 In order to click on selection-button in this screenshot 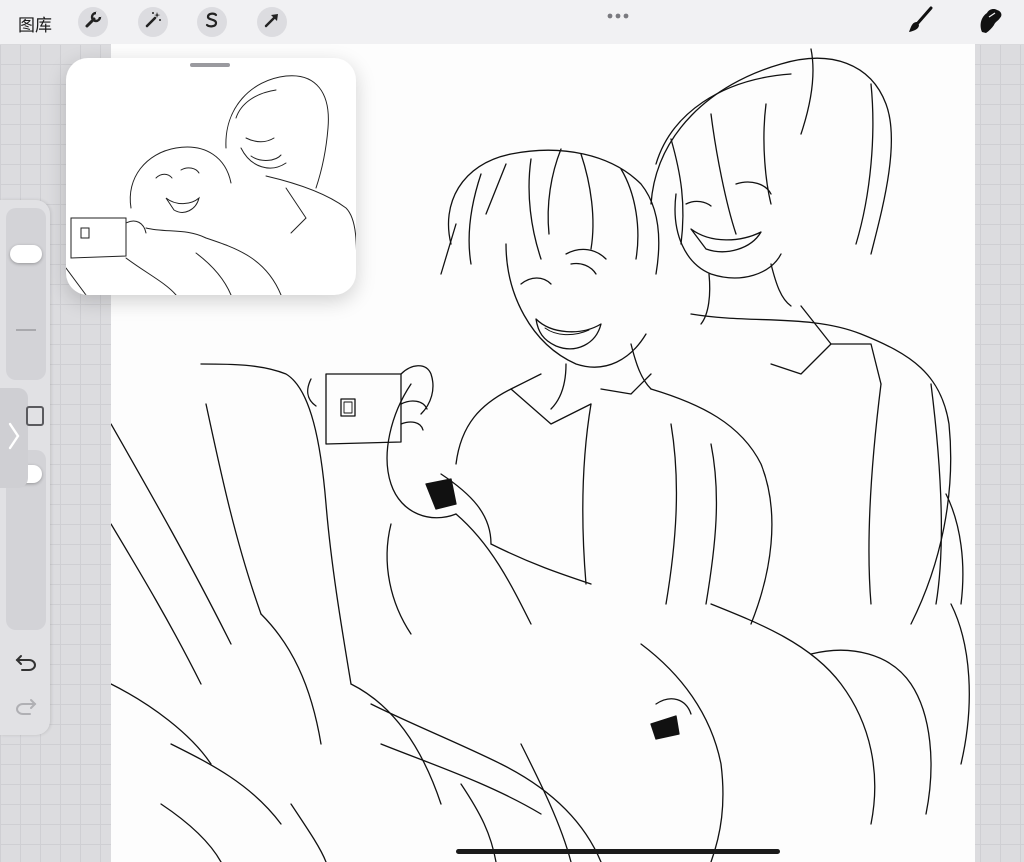, I will do `click(212, 22)`.